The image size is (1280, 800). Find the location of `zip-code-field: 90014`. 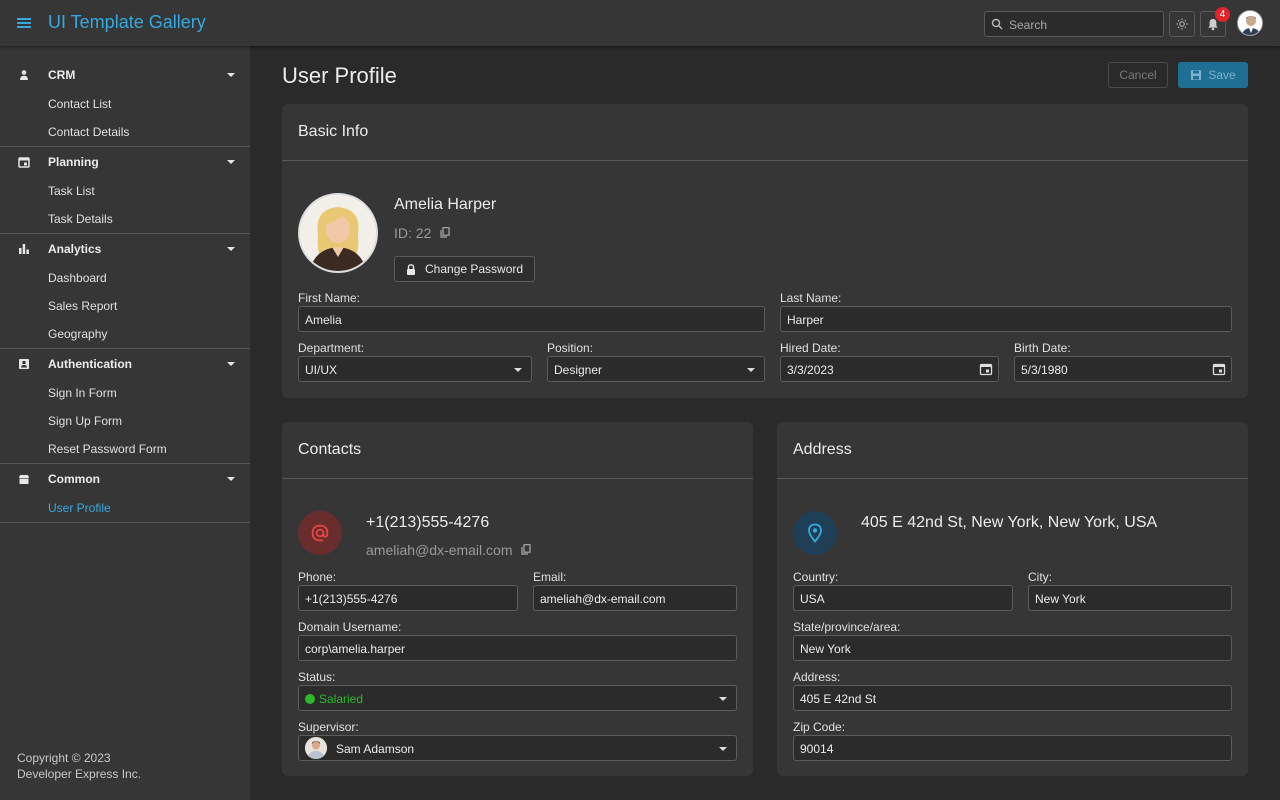

zip-code-field: 90014 is located at coordinates (1012, 748).